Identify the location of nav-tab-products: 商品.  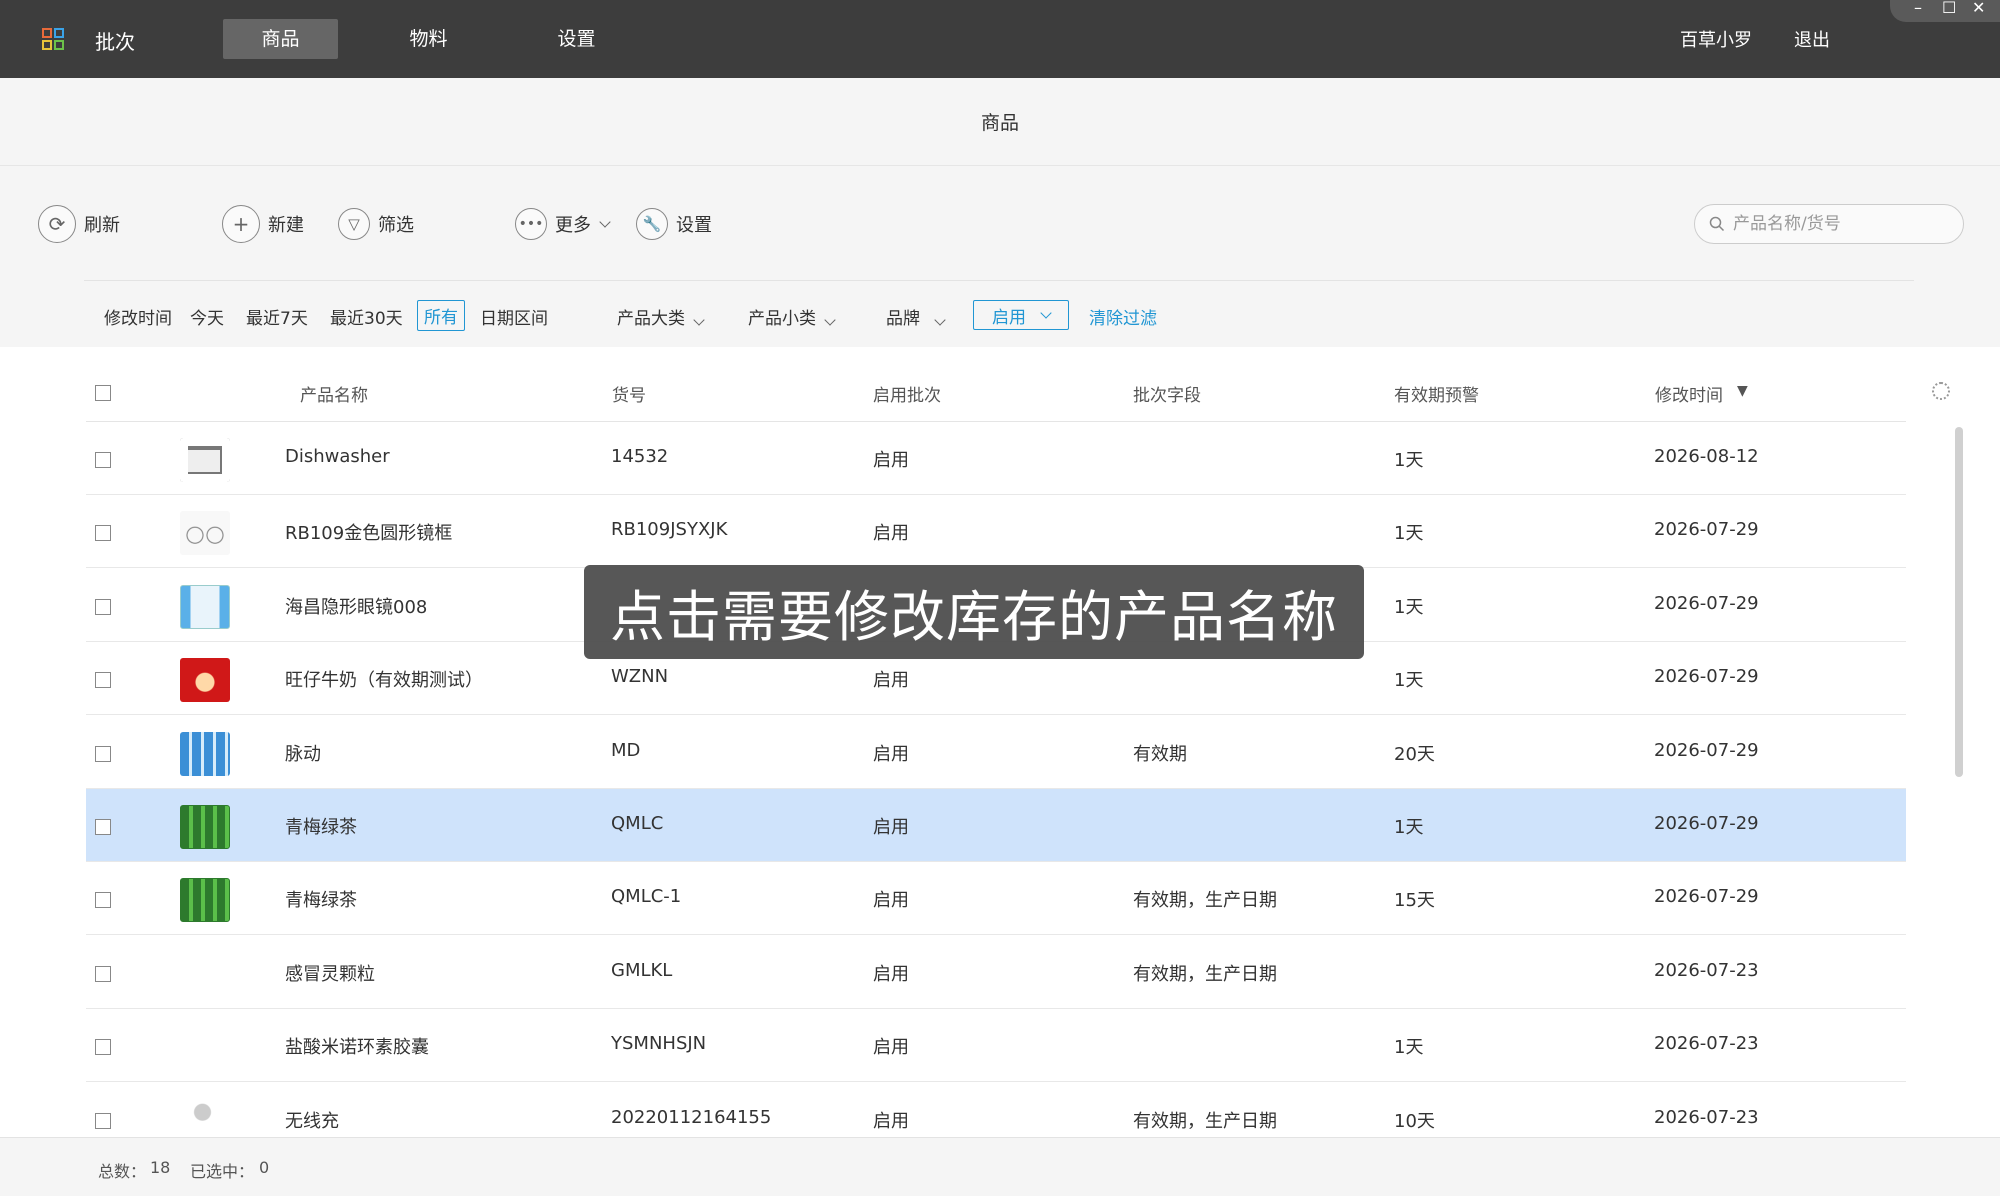
(280, 39).